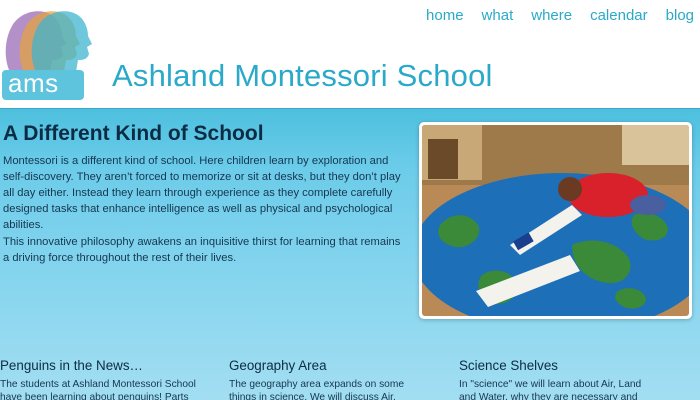  I want to click on children-silhouette-icon, so click(48, 42).